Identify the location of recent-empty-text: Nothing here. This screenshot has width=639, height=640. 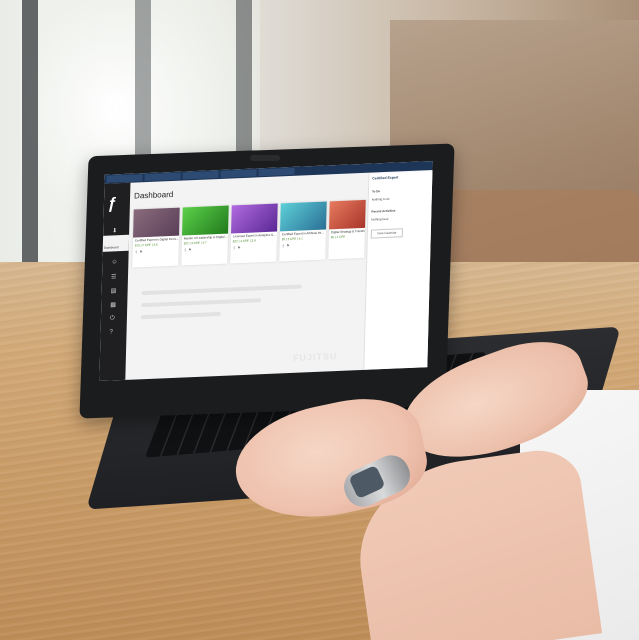
(380, 219).